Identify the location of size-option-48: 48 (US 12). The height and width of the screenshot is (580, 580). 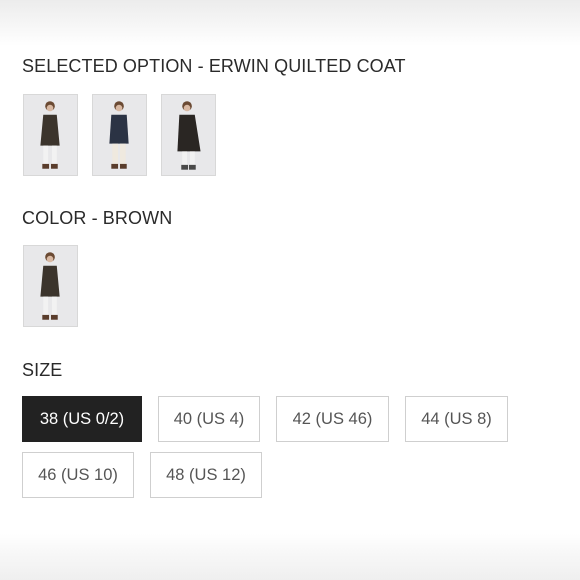
(206, 475).